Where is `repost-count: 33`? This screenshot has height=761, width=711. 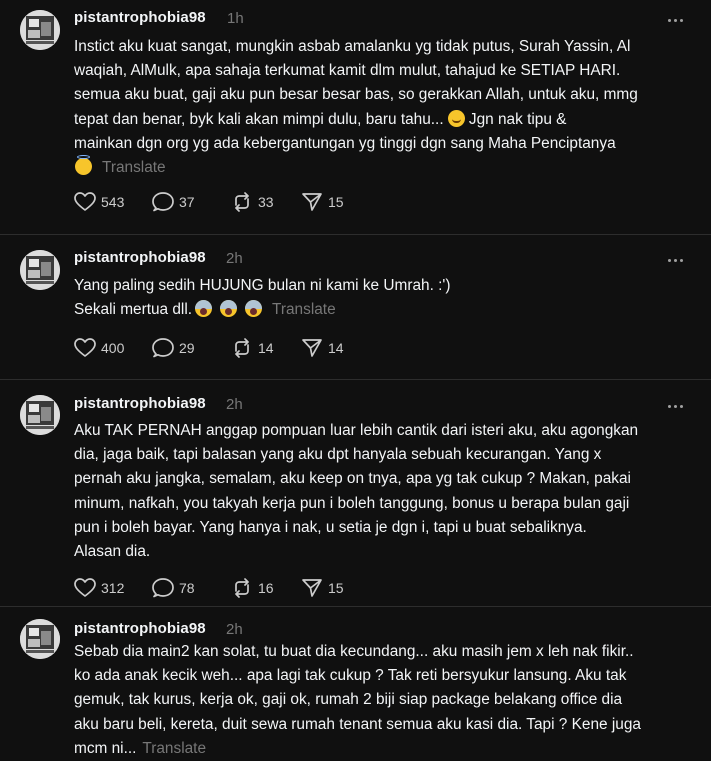
repost-count: 33 is located at coordinates (266, 202).